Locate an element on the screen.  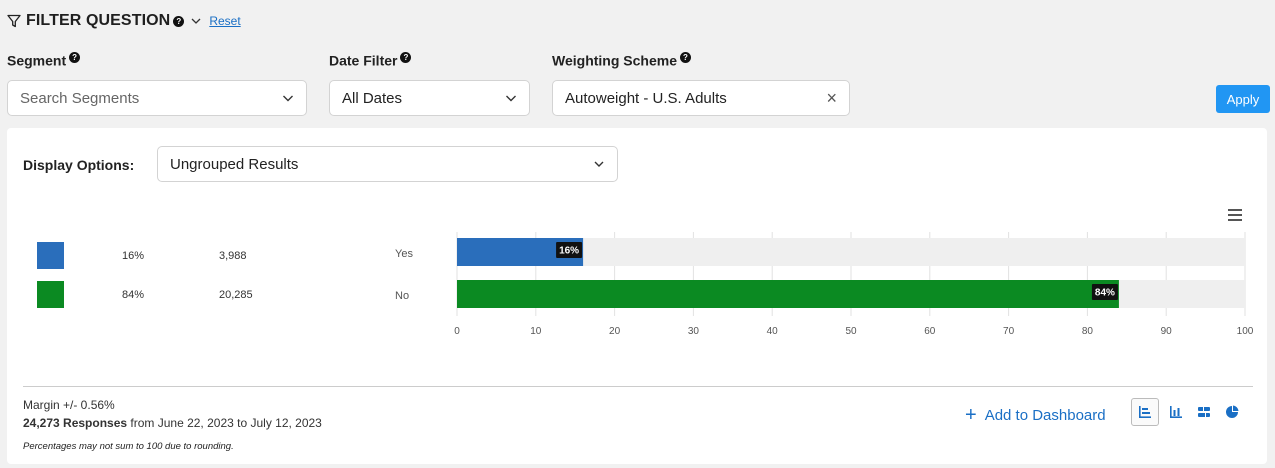
pie-chart-button is located at coordinates (1232, 412).